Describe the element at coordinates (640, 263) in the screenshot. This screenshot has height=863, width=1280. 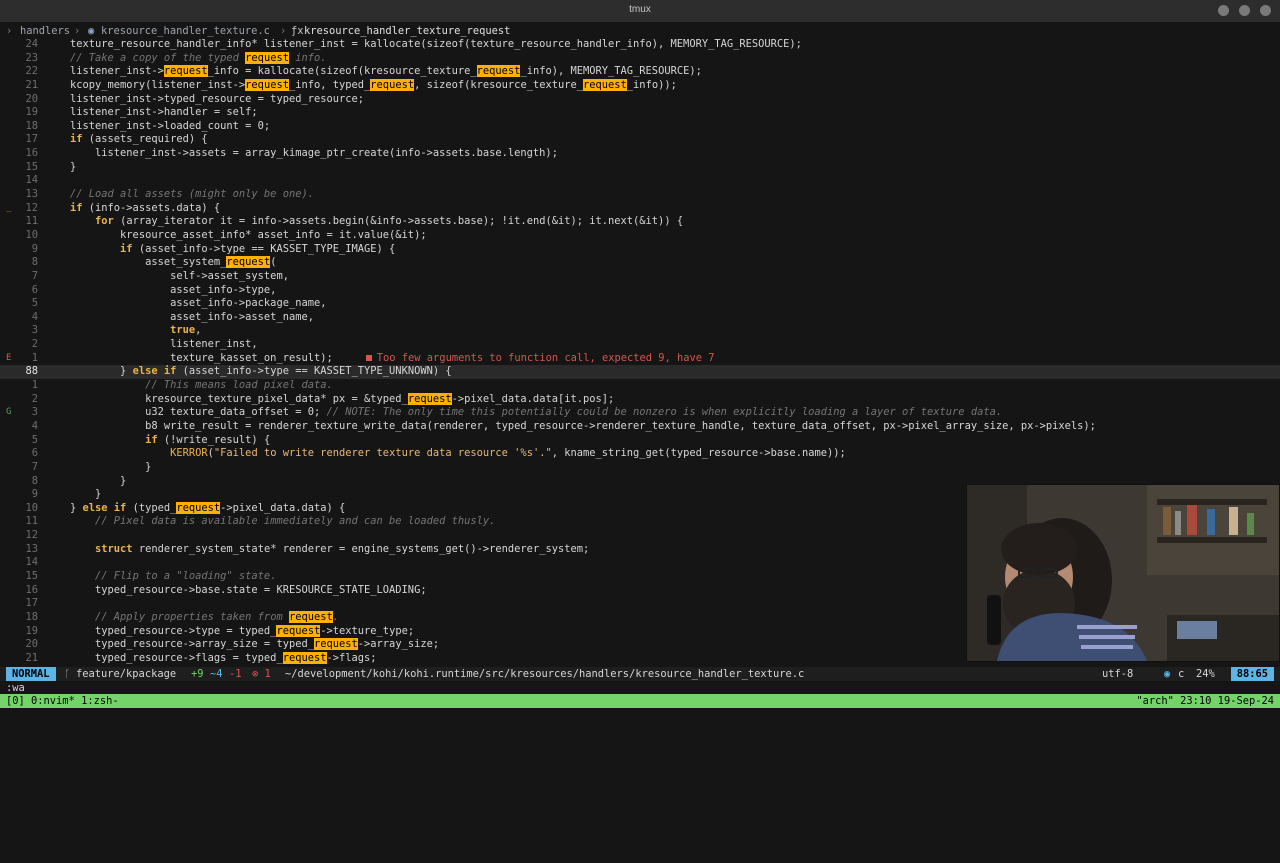
I see `code-line: 8 asset_system_request(` at that location.